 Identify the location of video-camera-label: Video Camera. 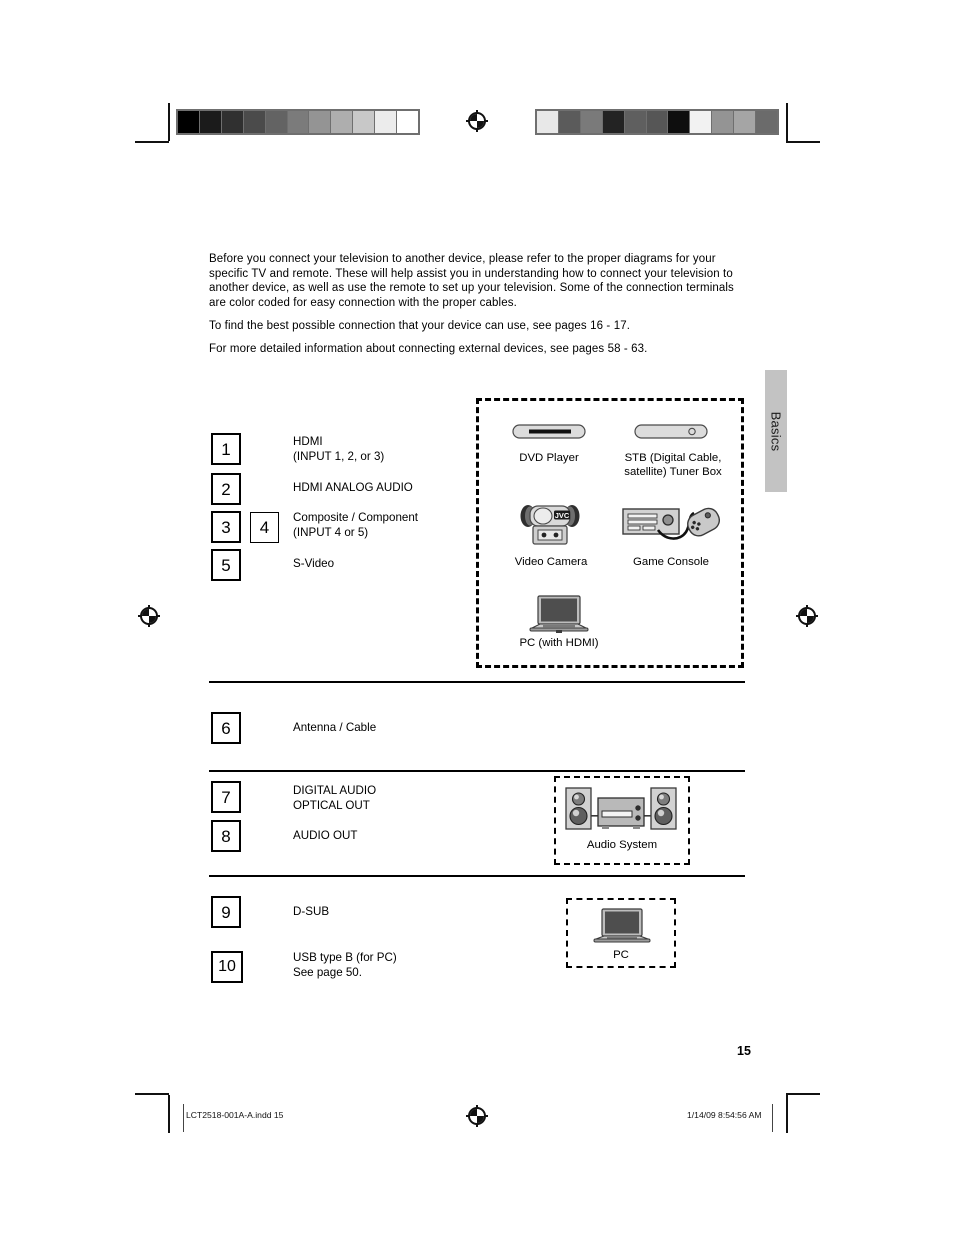
(551, 562).